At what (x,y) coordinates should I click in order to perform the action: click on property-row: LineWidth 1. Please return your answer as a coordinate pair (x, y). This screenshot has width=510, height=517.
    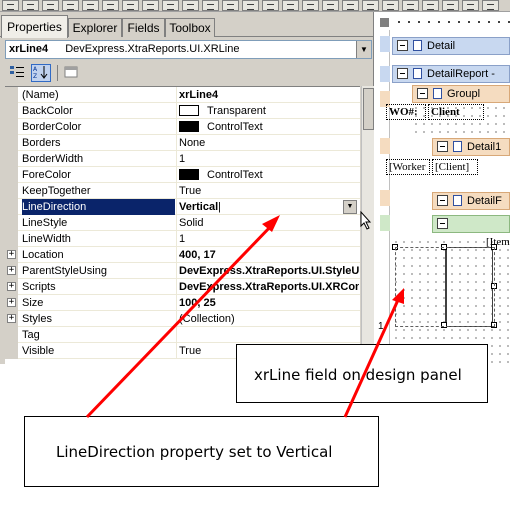
    Looking at the image, I should click on (182, 239).